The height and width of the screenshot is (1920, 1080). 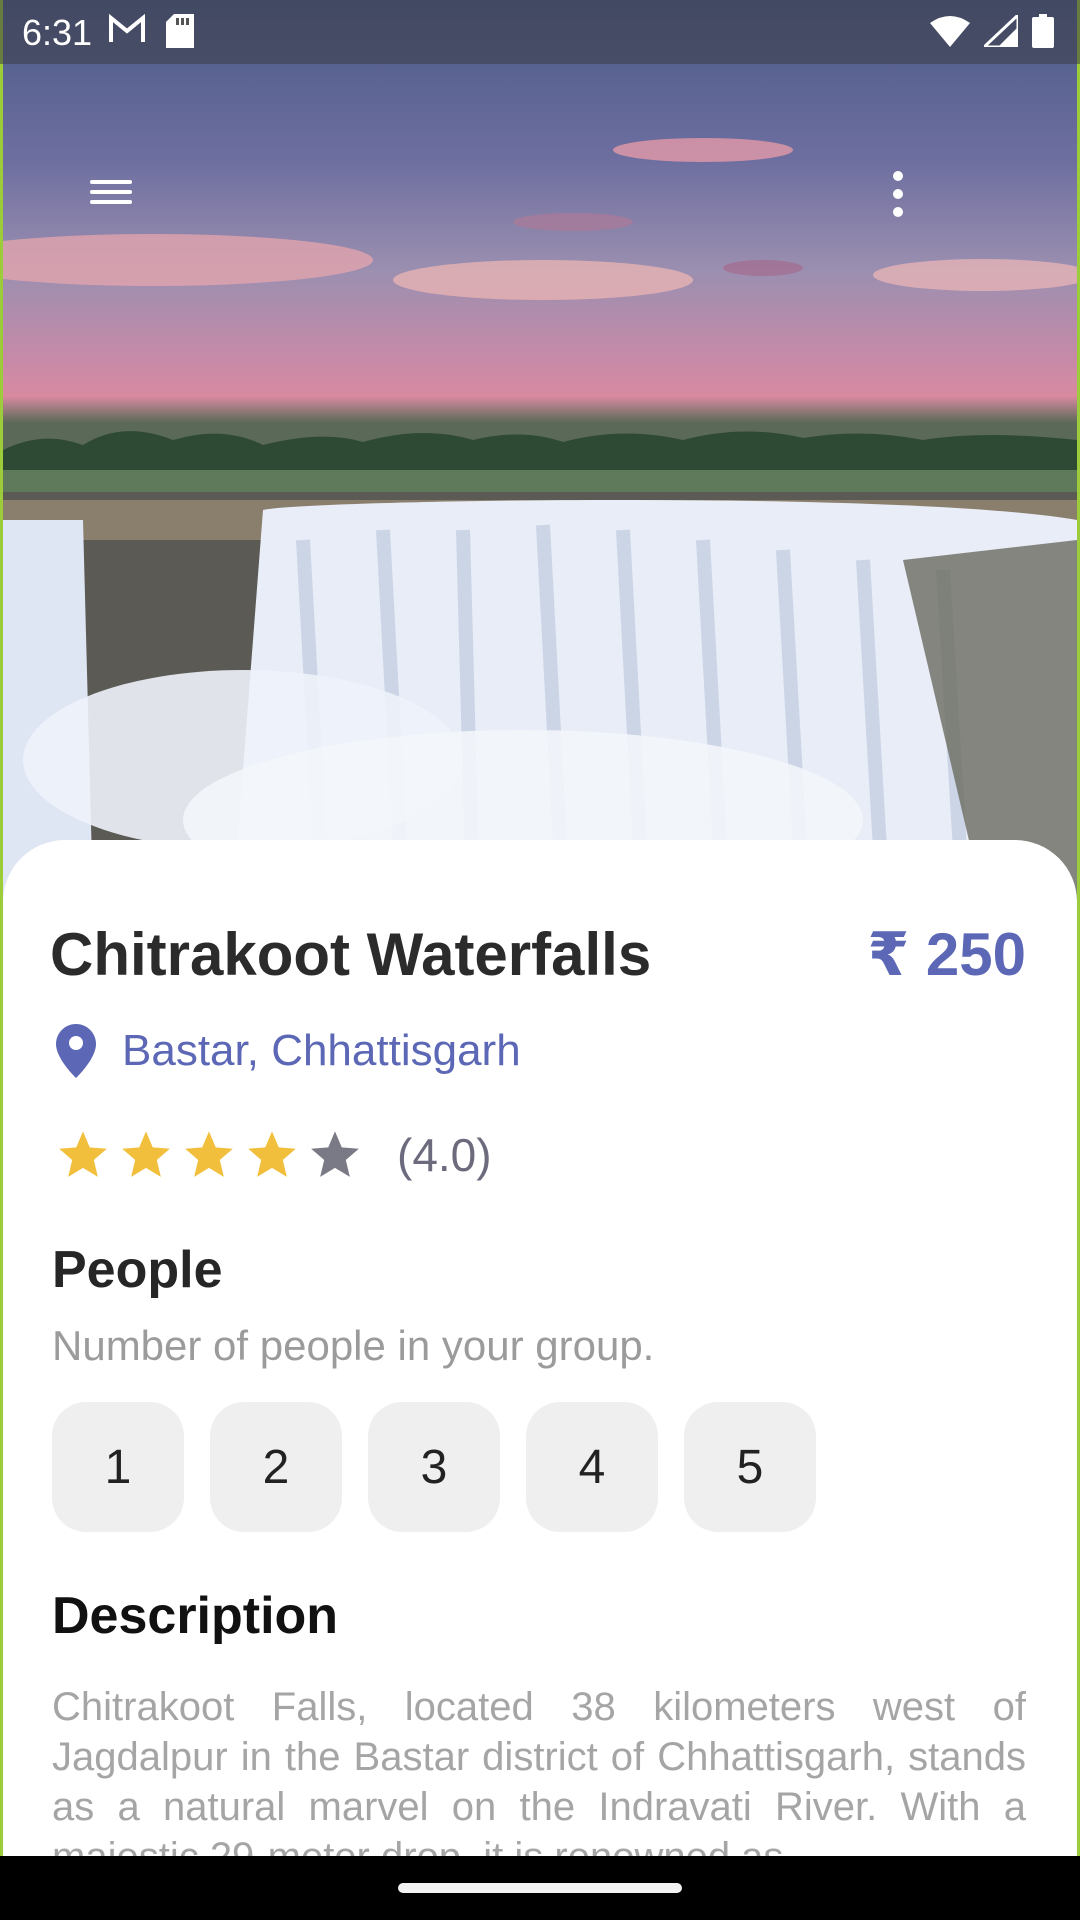 I want to click on sd-card-icon, so click(x=180, y=31).